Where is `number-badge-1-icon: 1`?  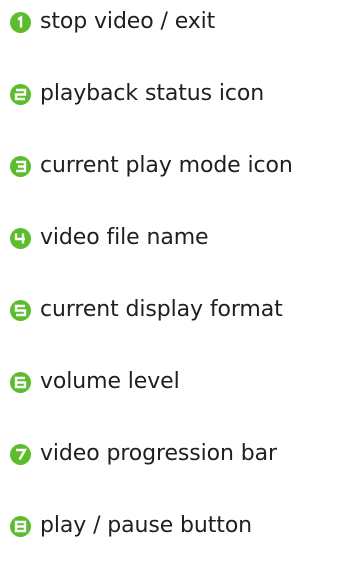
number-badge-1-icon: 1 is located at coordinates (20, 22).